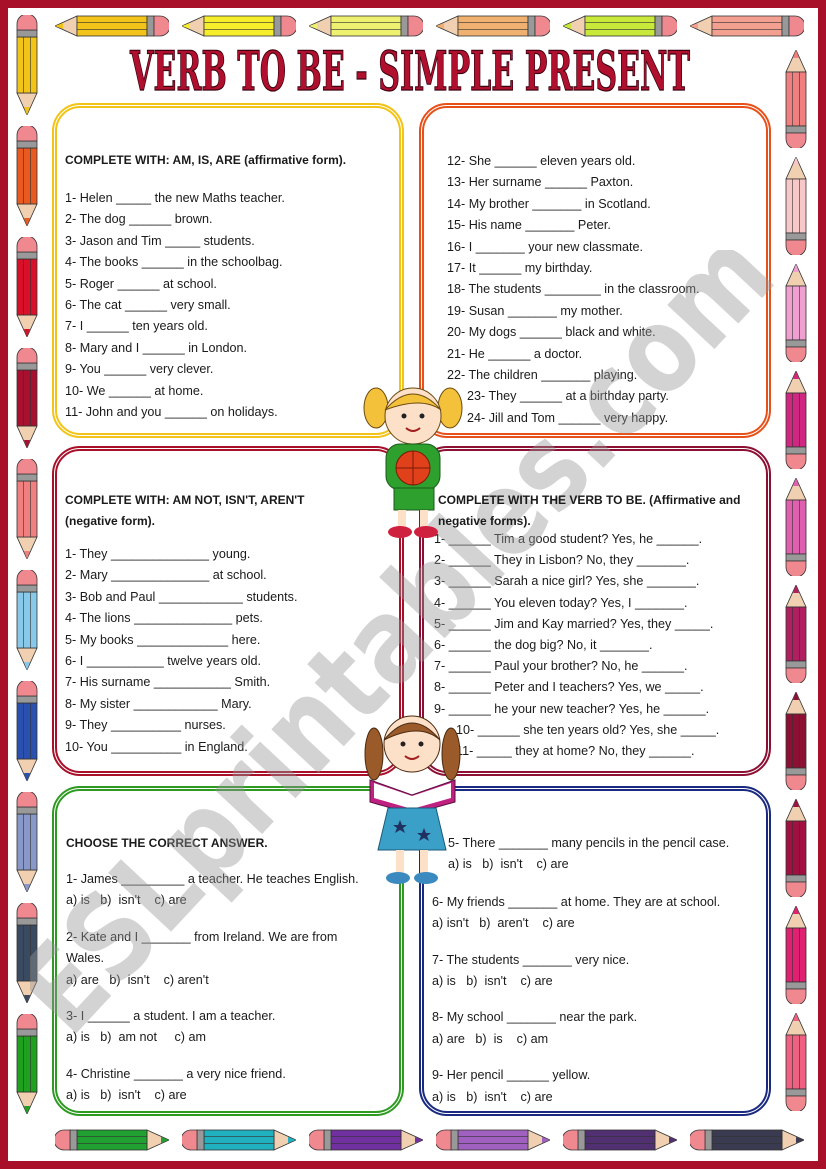  Describe the element at coordinates (160, 240) in the screenshot. I see `exercise-item: 3- Jason and Tim _____ students.` at that location.